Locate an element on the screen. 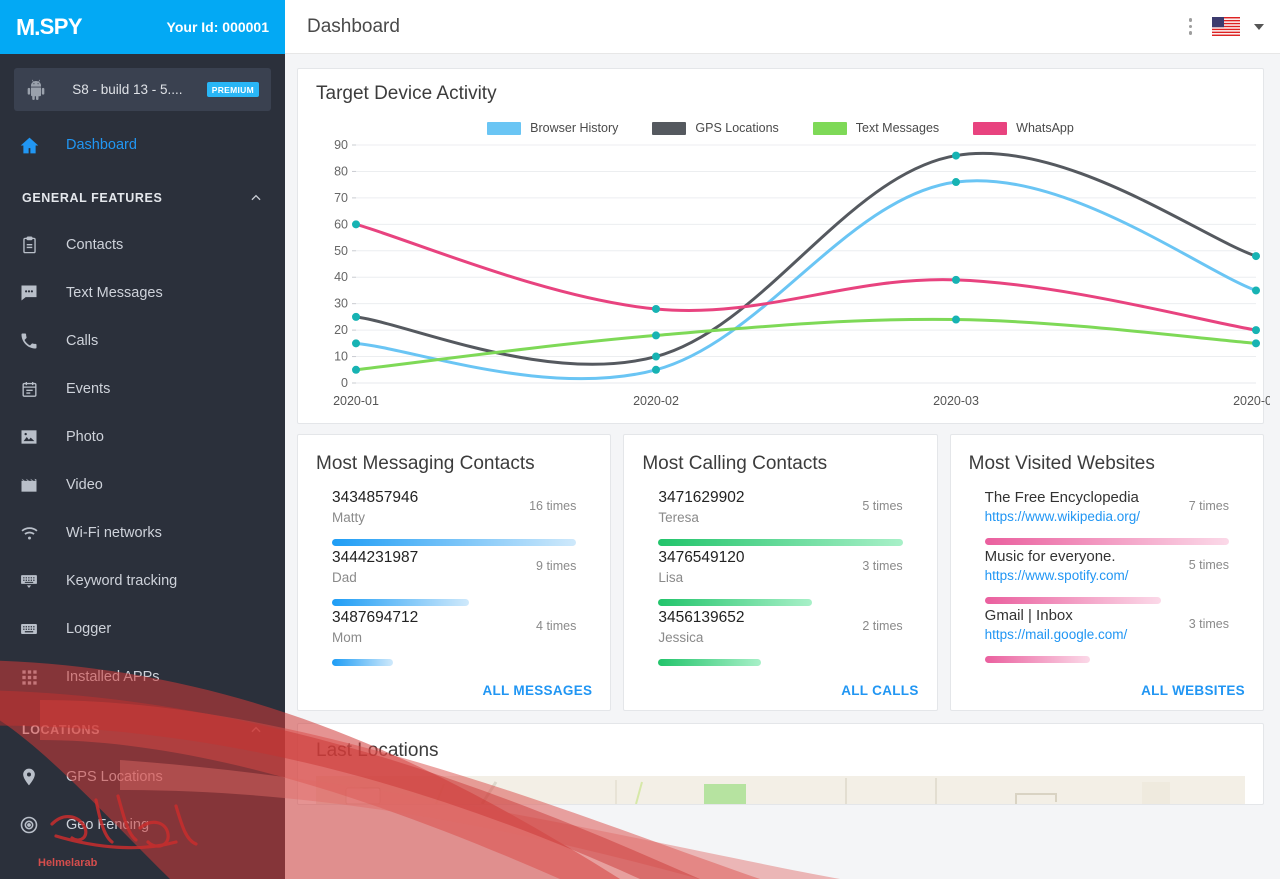  x-tick-label: 2020-02 is located at coordinates (656, 401).